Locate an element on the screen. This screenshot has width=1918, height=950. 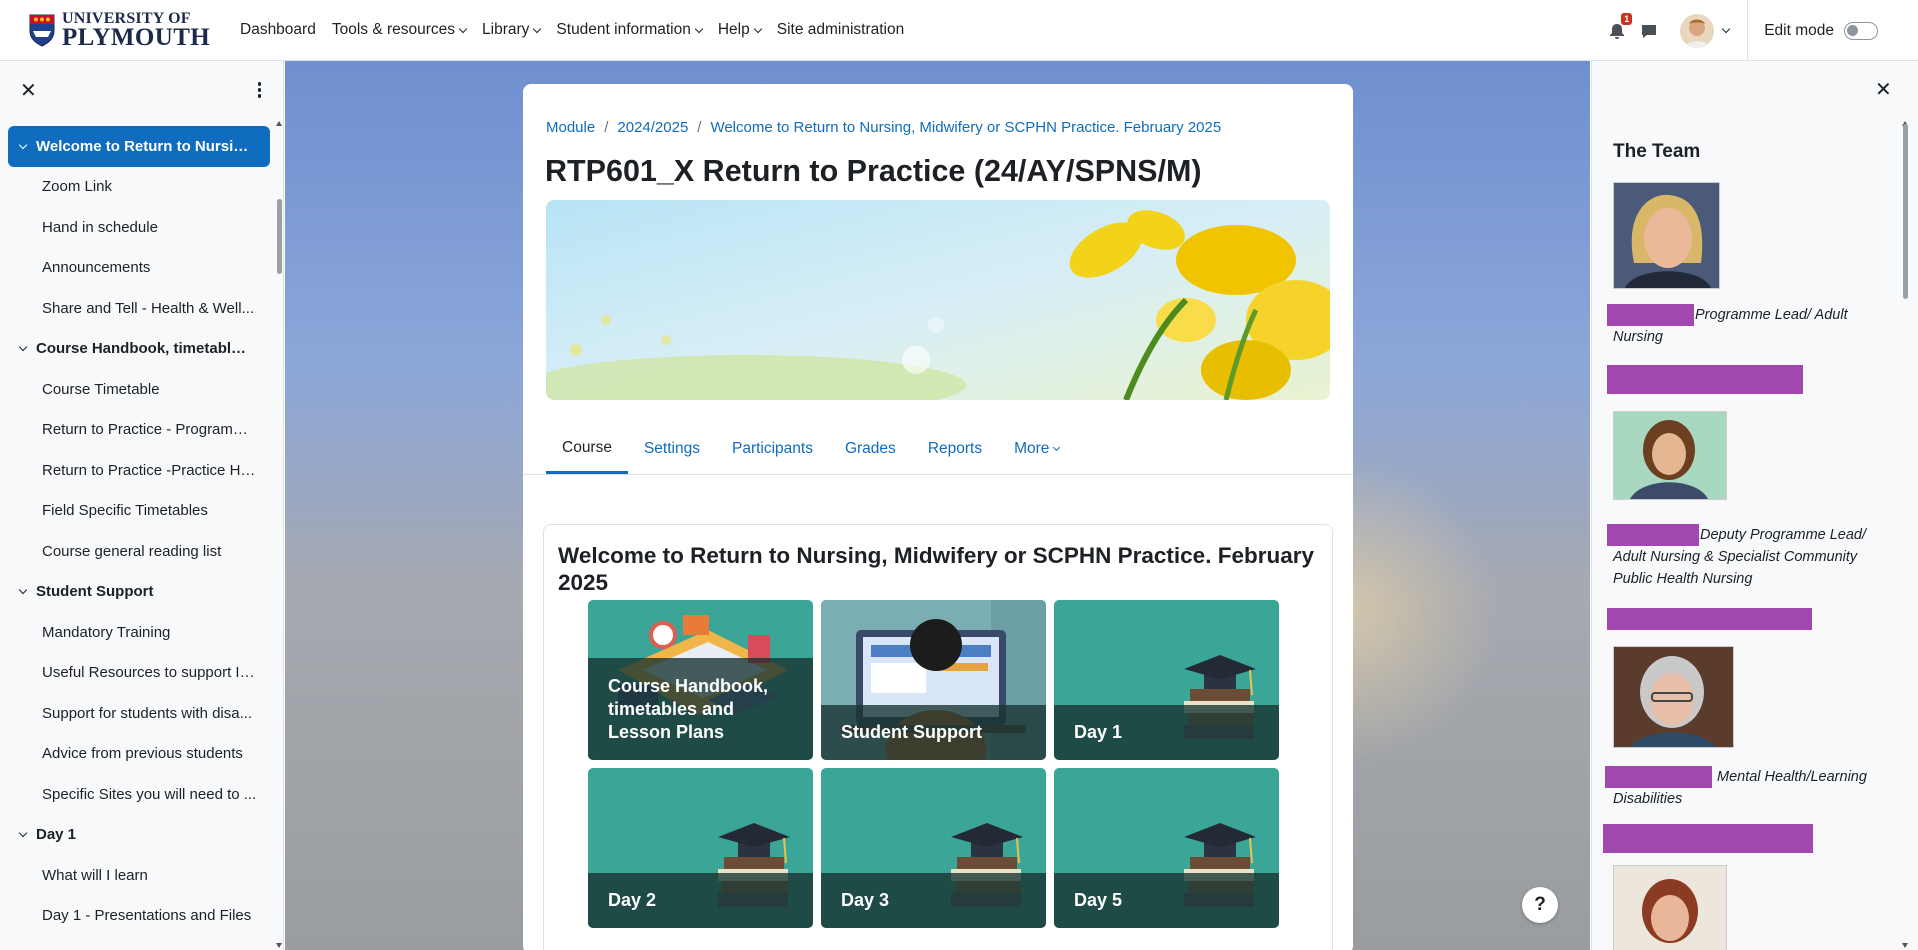
notifications-bell-icon: 1 is located at coordinates (1620, 26).